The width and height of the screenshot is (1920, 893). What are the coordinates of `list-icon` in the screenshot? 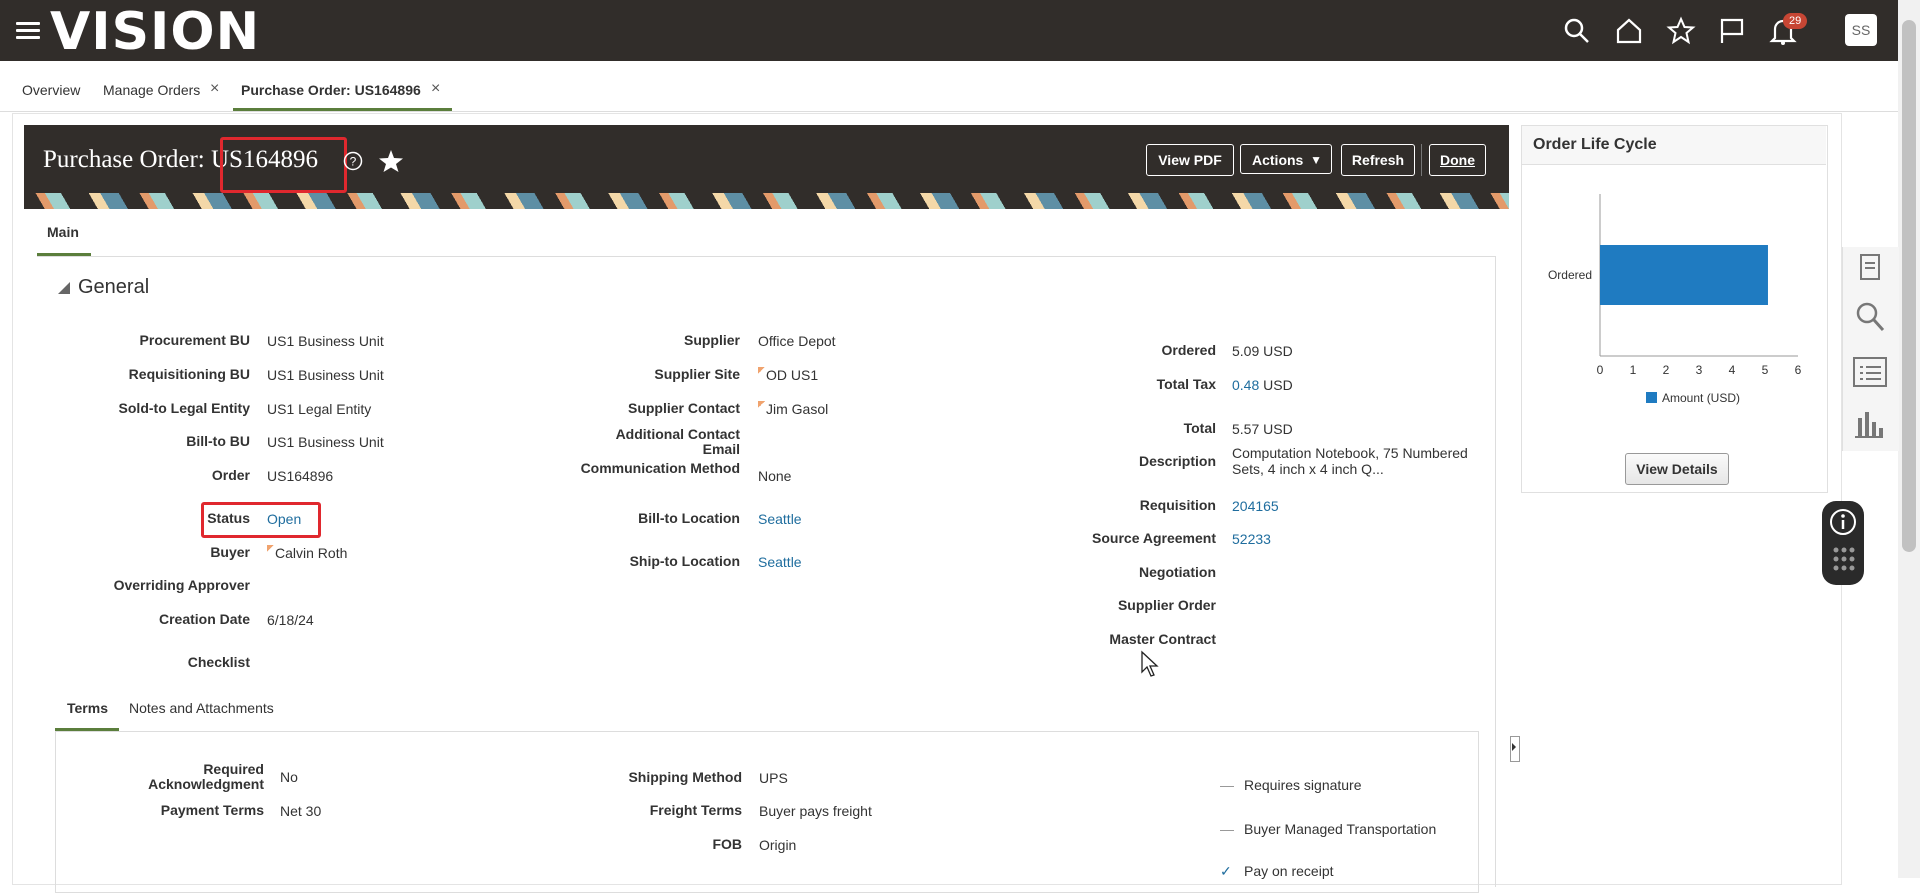 It's located at (1870, 372).